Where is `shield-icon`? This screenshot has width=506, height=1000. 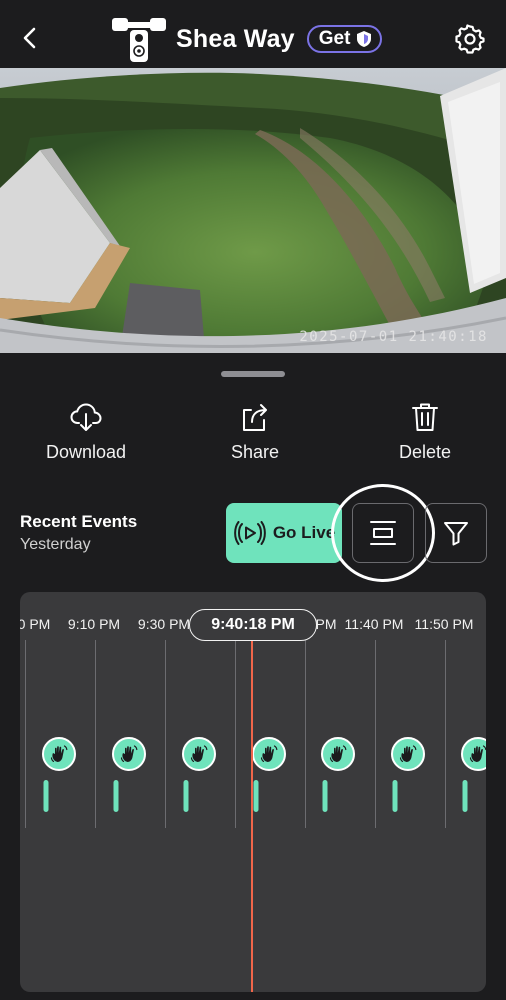
shield-icon is located at coordinates (364, 39).